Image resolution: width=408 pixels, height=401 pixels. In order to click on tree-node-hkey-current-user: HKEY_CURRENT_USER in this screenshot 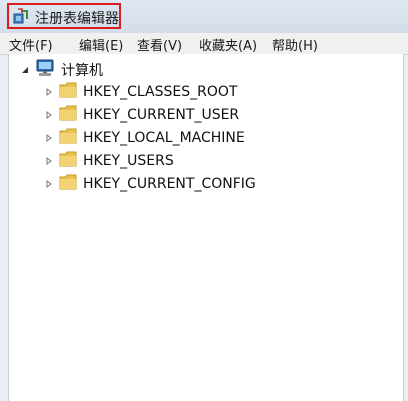, I will do `click(142, 115)`.